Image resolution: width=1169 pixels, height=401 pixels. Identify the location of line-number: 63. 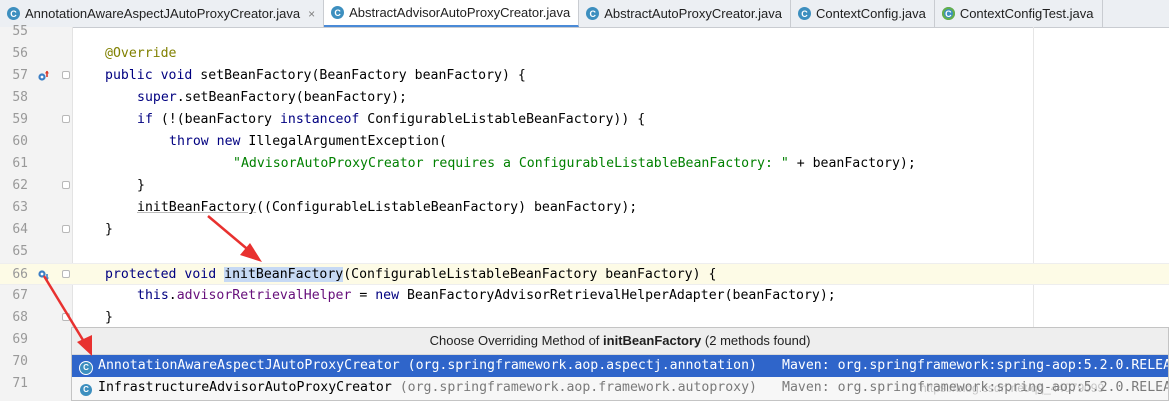
(20, 207).